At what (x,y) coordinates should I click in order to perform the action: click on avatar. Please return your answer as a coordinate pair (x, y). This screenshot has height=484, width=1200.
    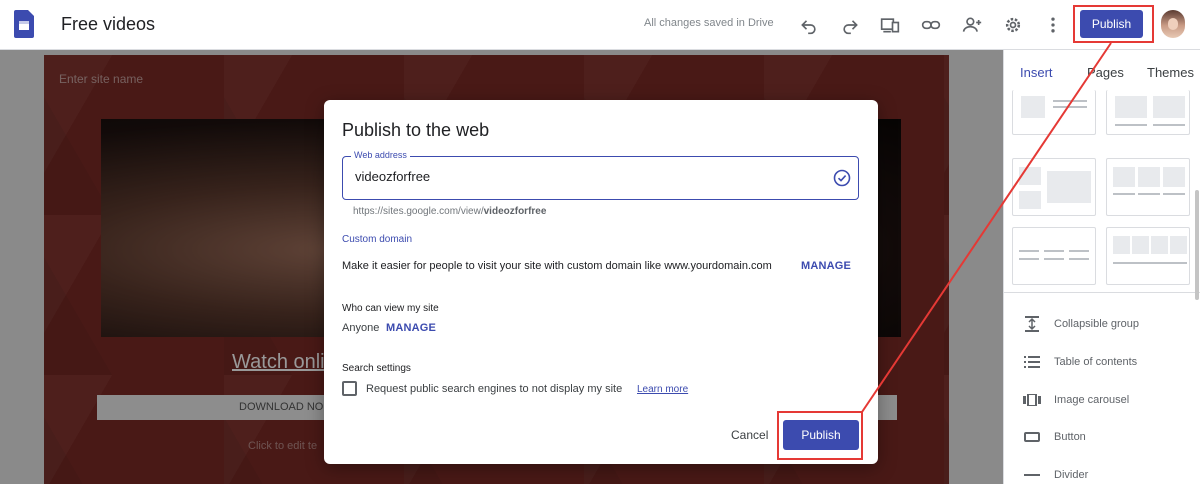
    Looking at the image, I should click on (1173, 24).